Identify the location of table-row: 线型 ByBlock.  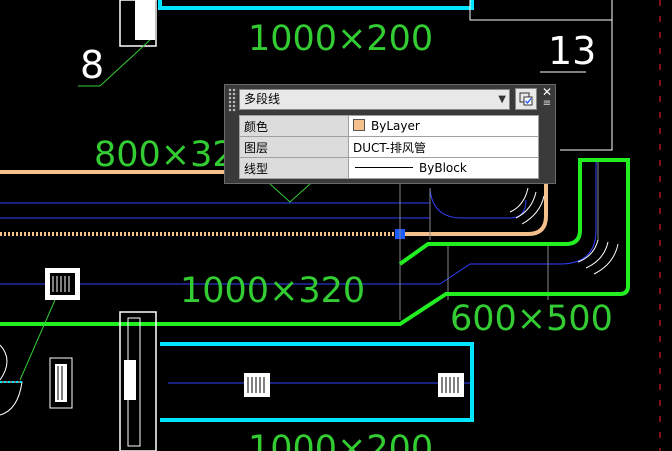
(389, 168).